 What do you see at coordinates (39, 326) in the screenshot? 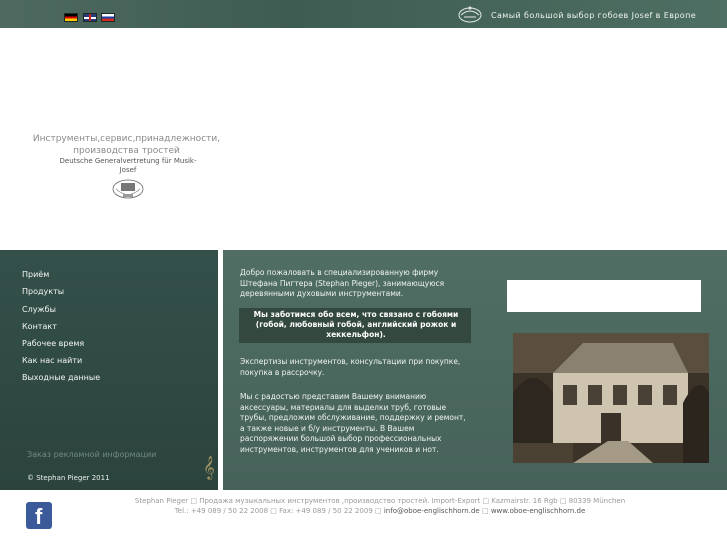
I see `nav-item-contact: Контакт` at bounding box center [39, 326].